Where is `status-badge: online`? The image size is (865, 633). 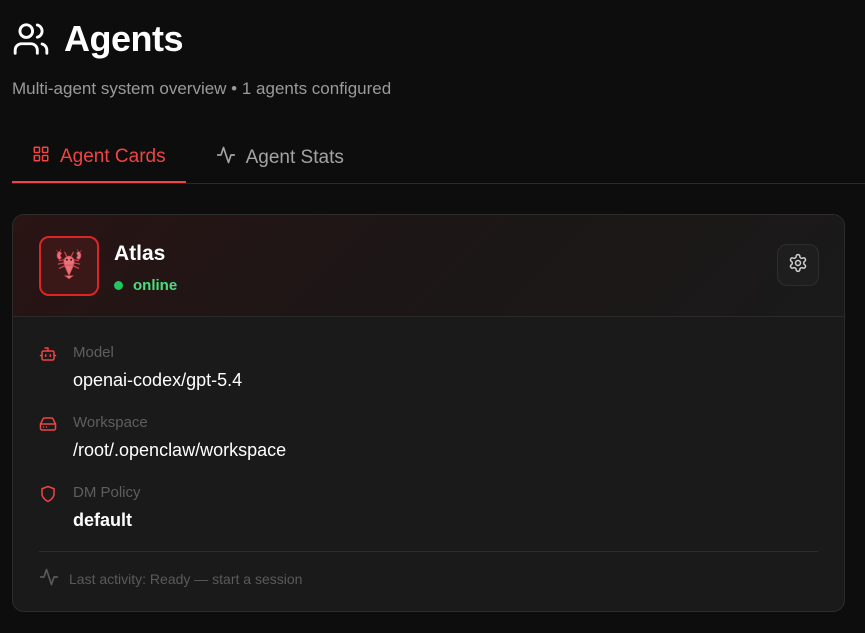 status-badge: online is located at coordinates (145, 285).